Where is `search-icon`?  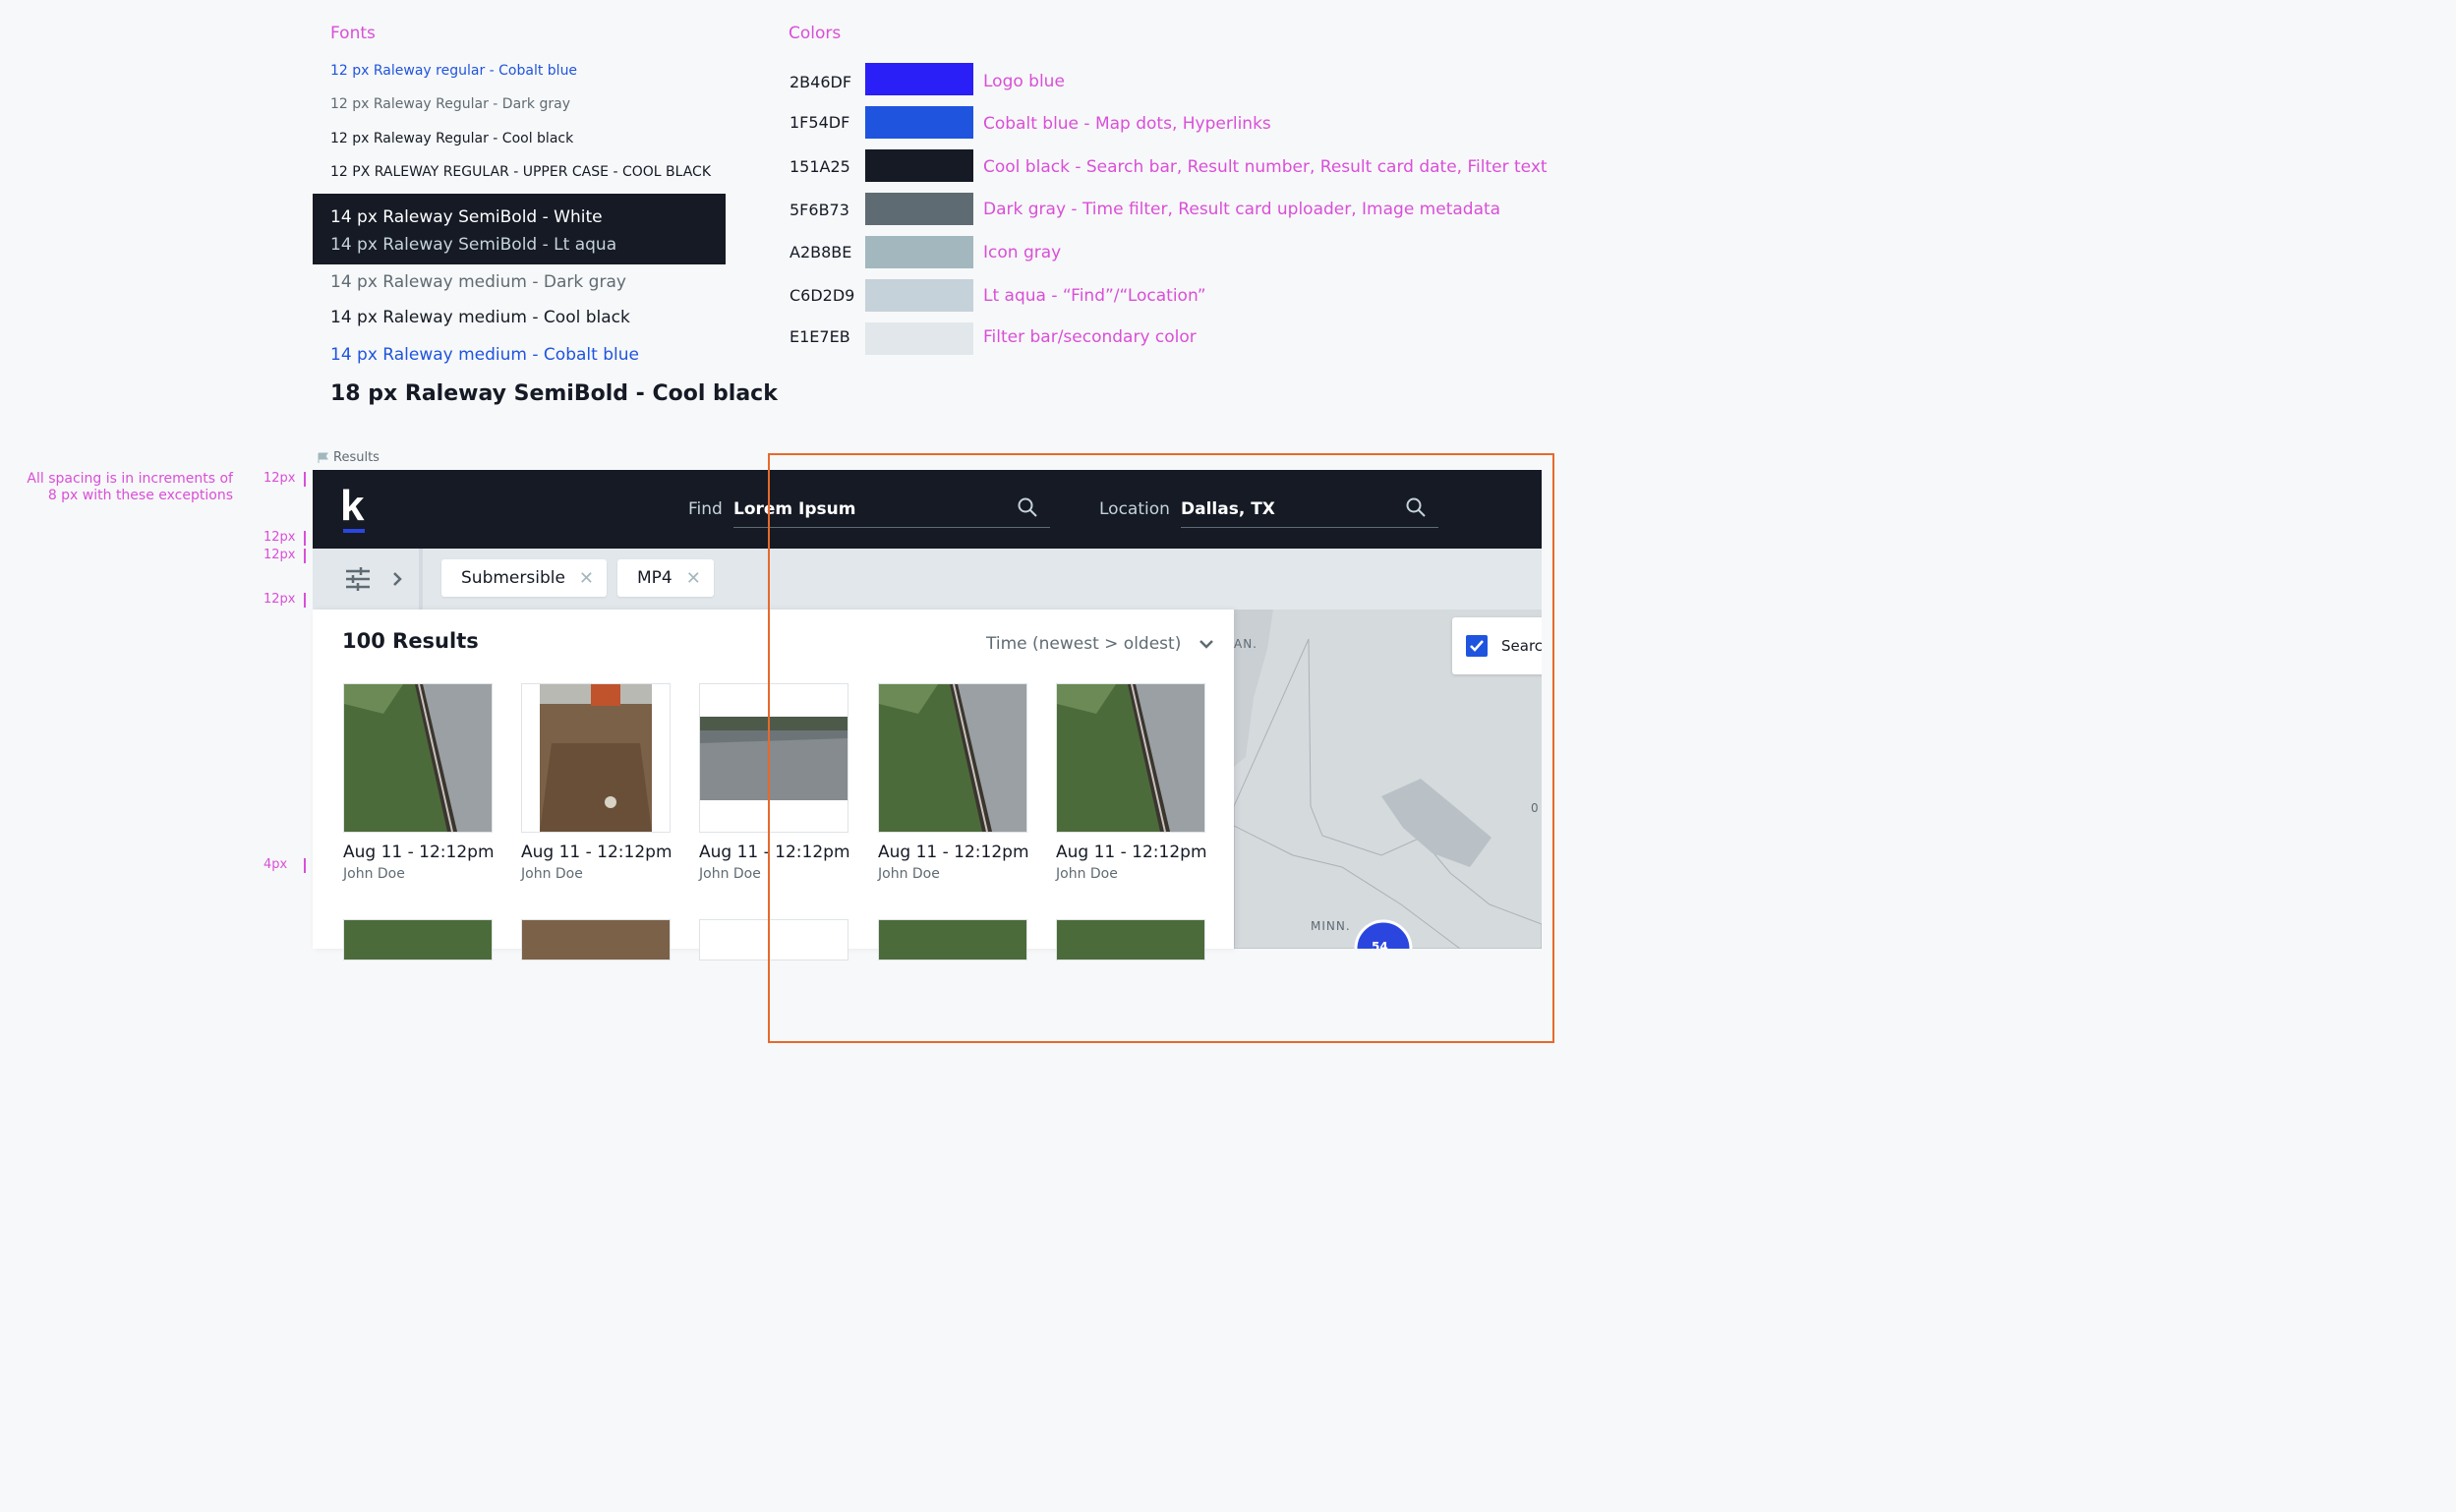
search-icon is located at coordinates (1027, 507).